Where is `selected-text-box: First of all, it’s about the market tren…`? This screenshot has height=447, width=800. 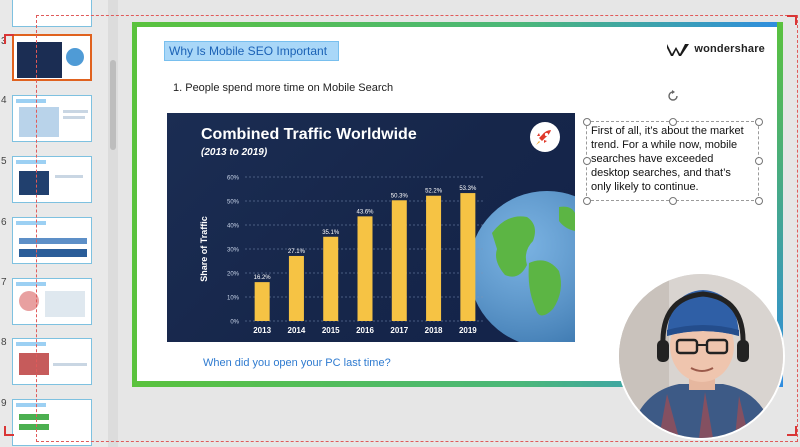 selected-text-box: First of all, it’s about the market tren… is located at coordinates (672, 161).